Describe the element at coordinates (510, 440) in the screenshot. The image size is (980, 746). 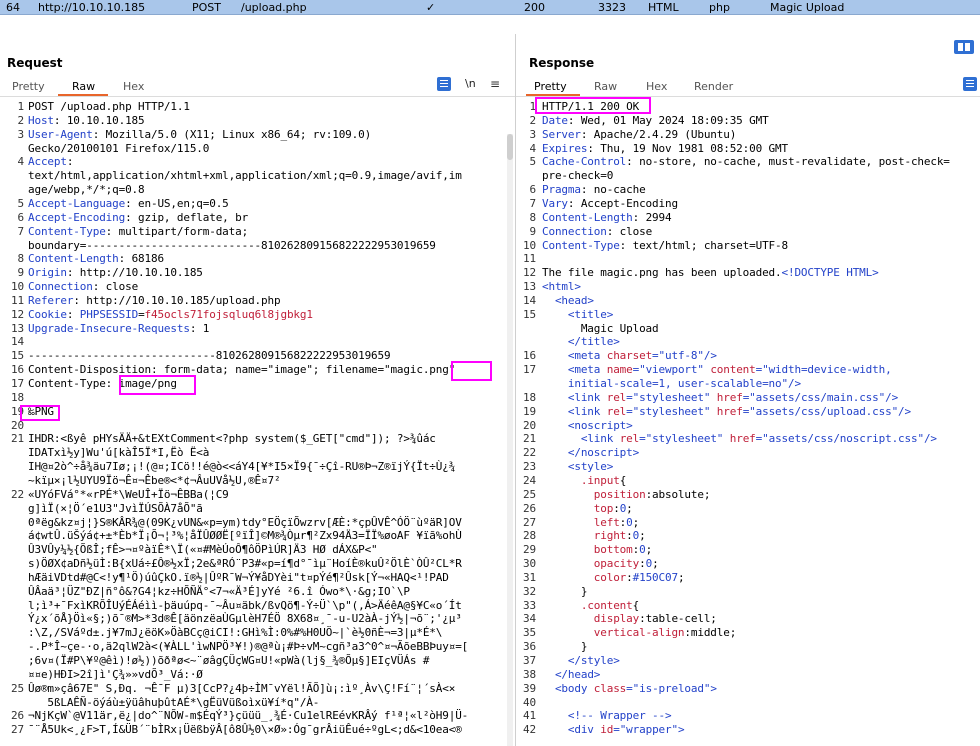
I see `request-scrollbar` at that location.